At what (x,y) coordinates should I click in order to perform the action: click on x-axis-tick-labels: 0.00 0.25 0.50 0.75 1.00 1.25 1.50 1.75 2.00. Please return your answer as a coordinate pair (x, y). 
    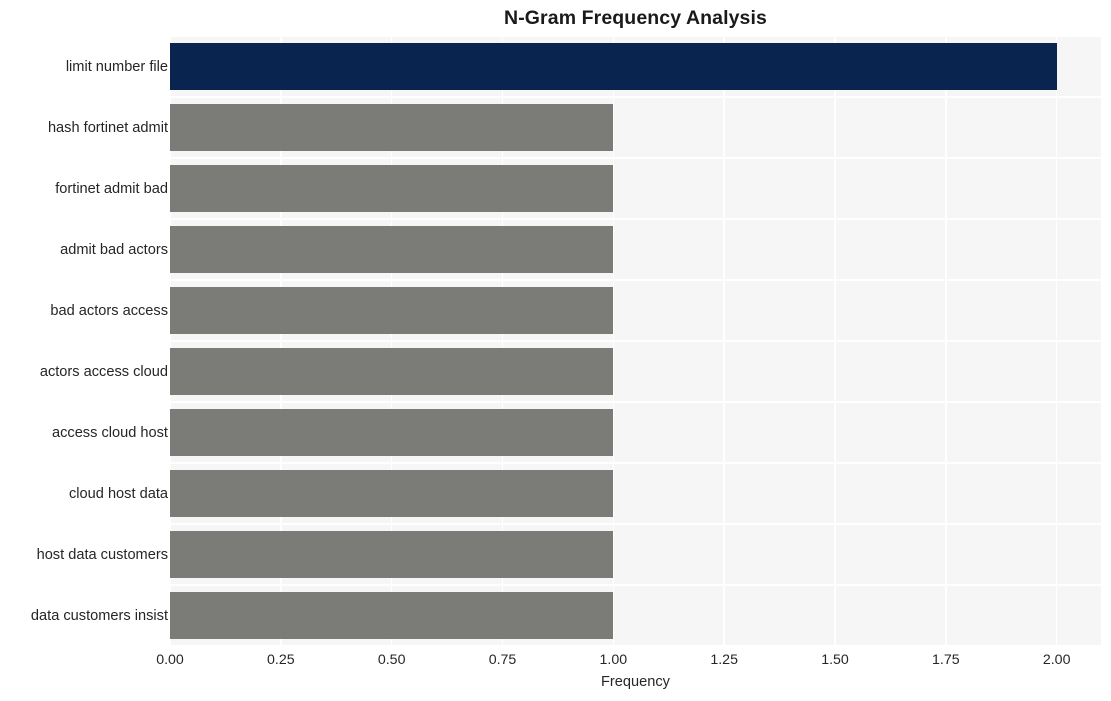
    Looking at the image, I should click on (555, 661).